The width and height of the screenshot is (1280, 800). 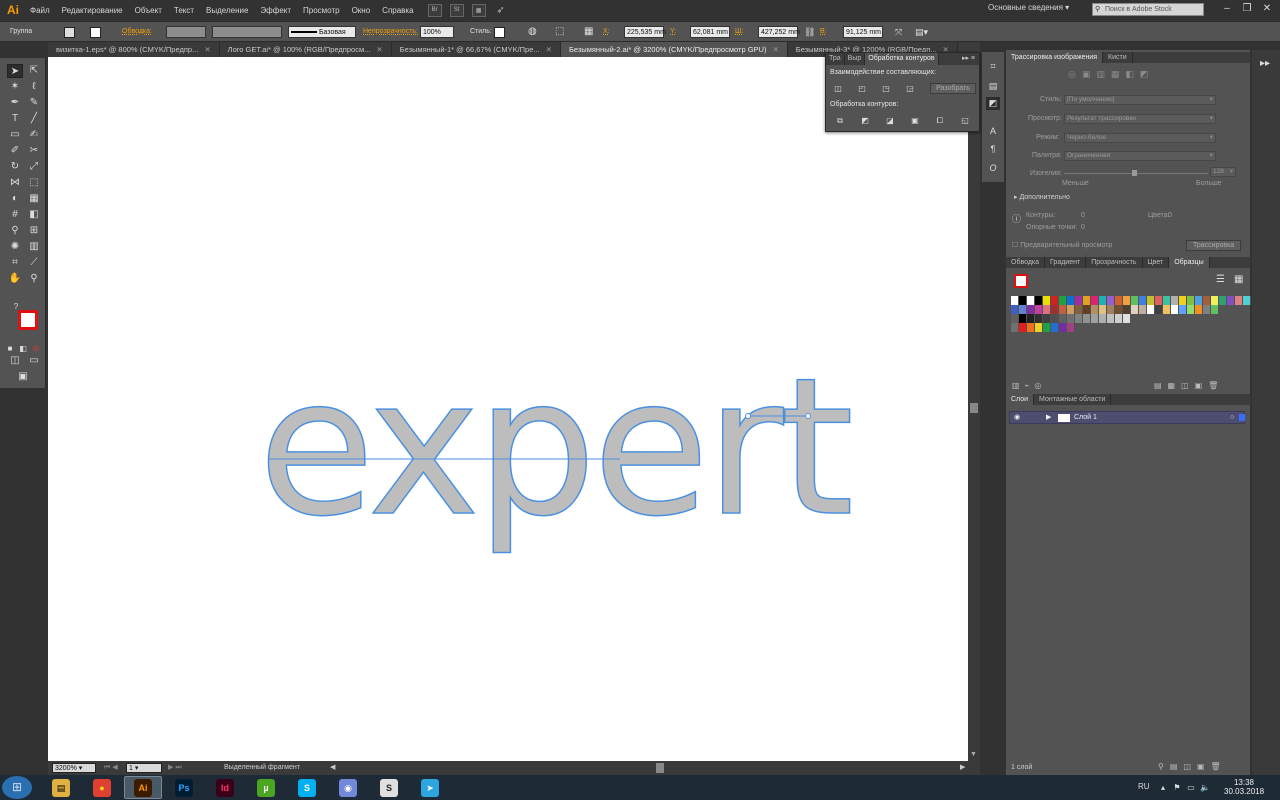 What do you see at coordinates (478, 10) in the screenshot?
I see `arrange-documents-icon: ▦` at bounding box center [478, 10].